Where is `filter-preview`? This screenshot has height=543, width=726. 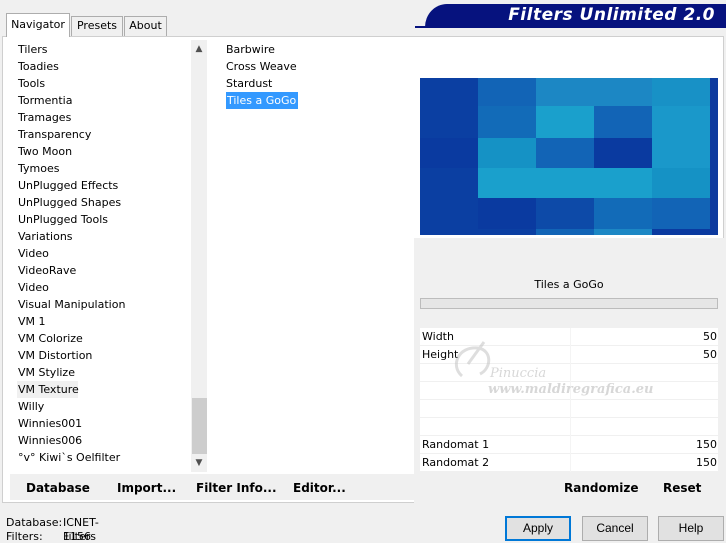
filter-preview is located at coordinates (569, 156).